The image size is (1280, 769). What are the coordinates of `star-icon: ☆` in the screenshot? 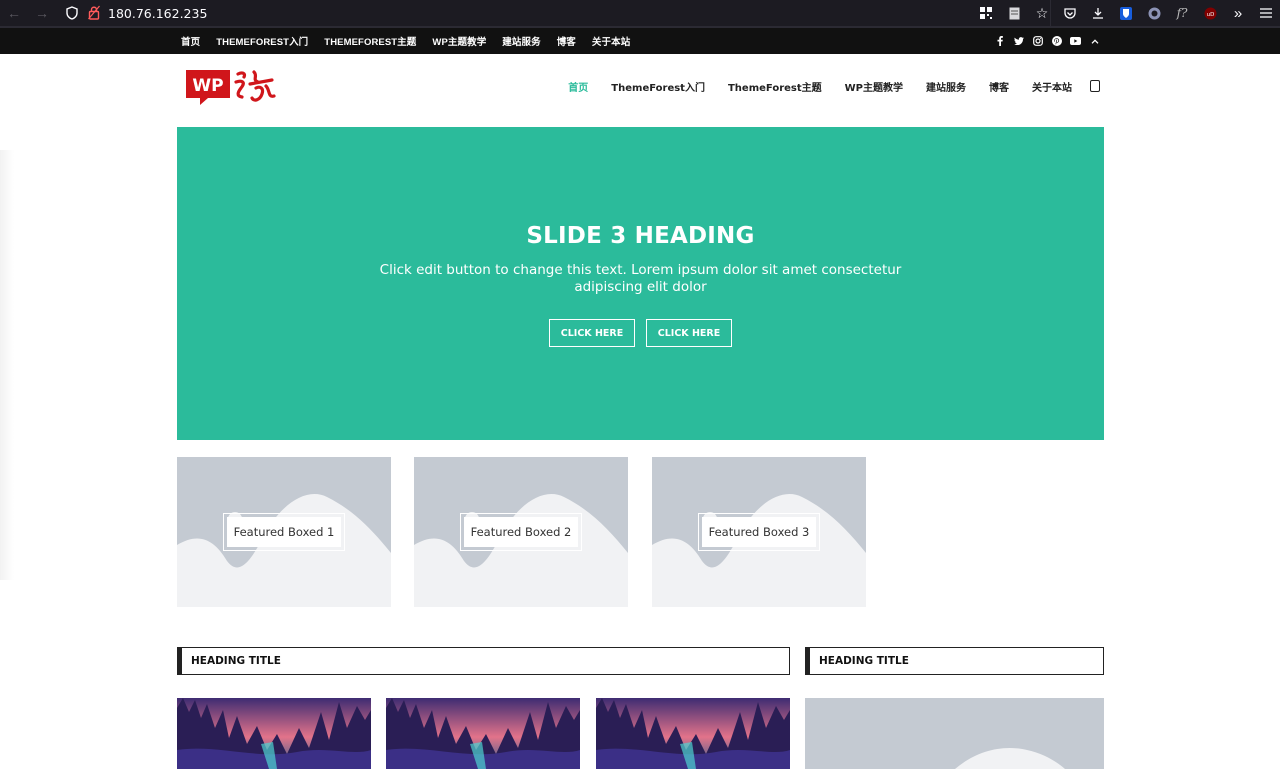 It's located at (1042, 13).